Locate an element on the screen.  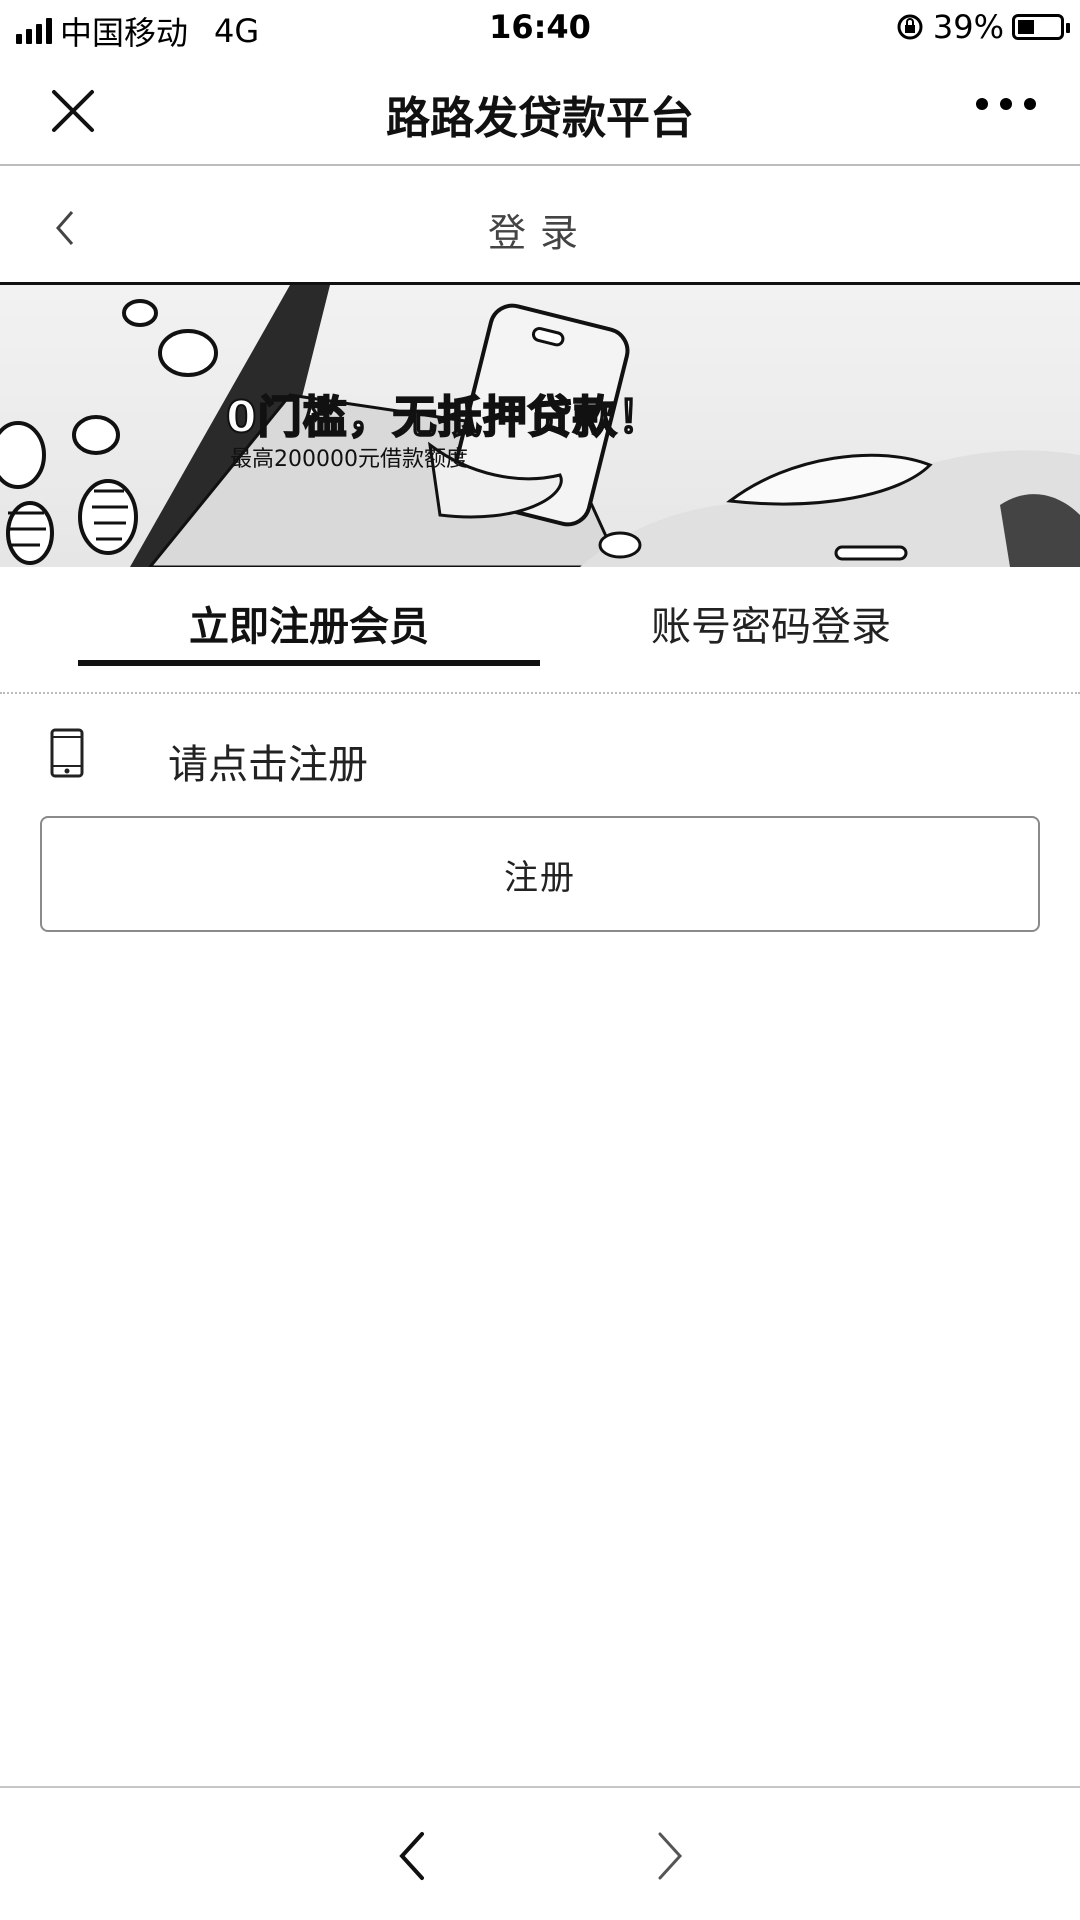
browser-toolbar is located at coordinates (540, 1853).